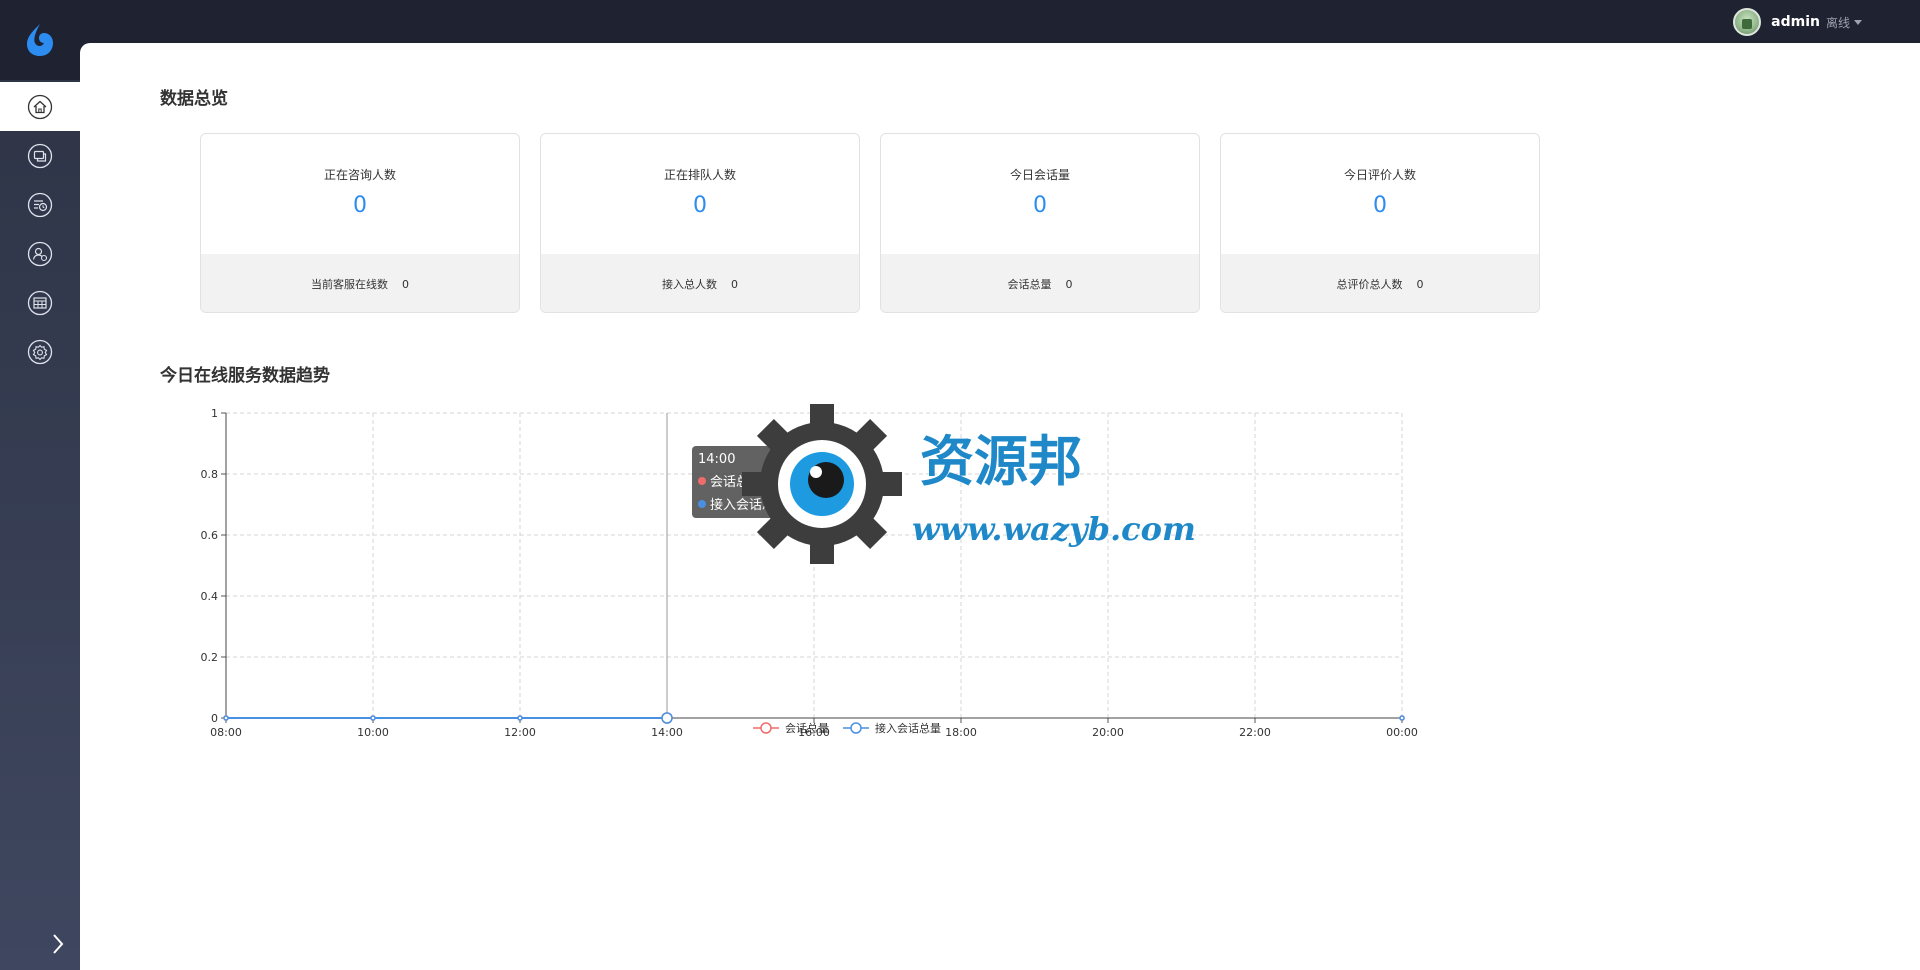 This screenshot has height=970, width=1920. I want to click on x-tick-label: 08:00, so click(226, 732).